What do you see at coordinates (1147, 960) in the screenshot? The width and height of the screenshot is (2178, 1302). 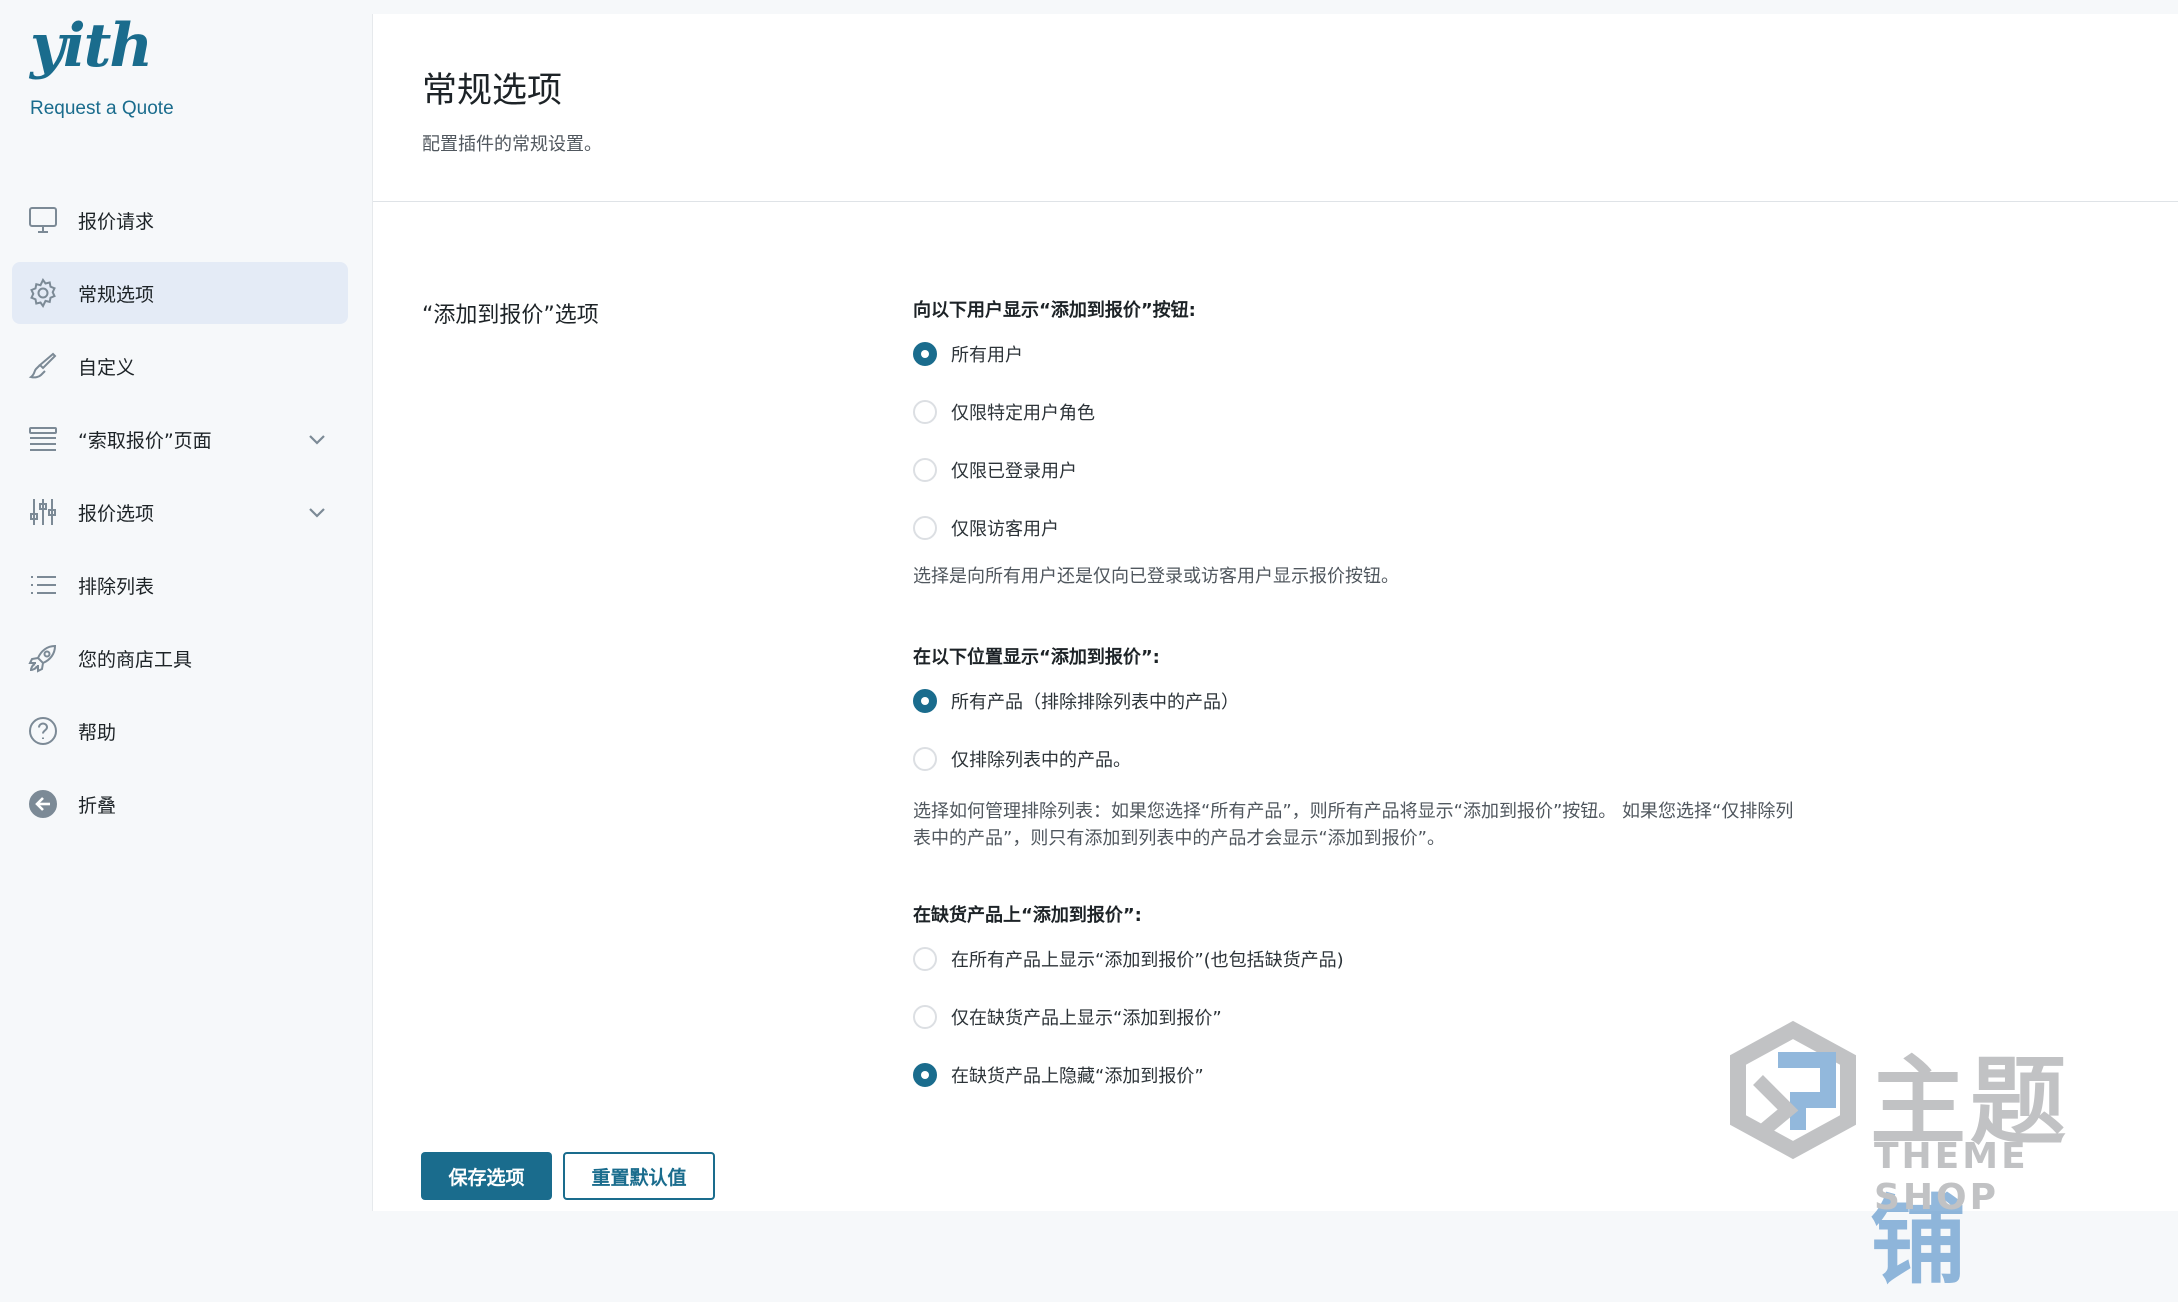 I see `radio-label: 在所有产品上显示“添加到报价”(也包括缺货产品)` at bounding box center [1147, 960].